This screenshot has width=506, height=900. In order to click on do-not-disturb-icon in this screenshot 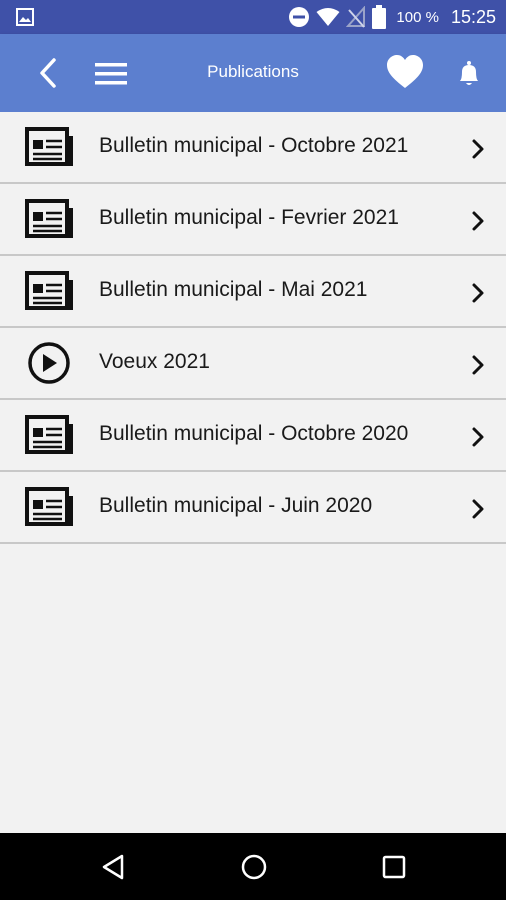, I will do `click(299, 17)`.